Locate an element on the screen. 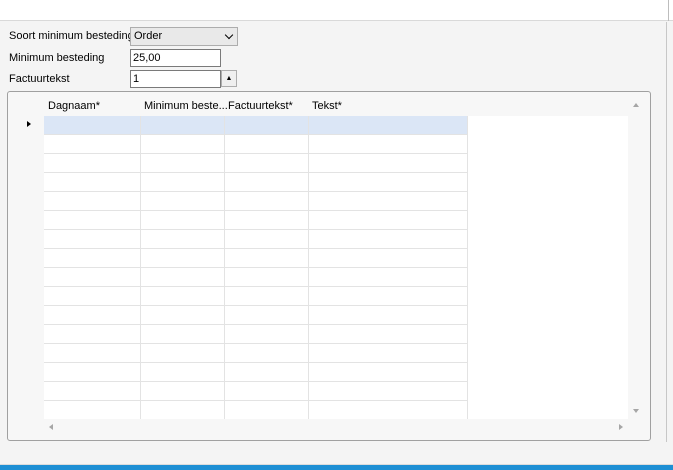 The image size is (673, 470). scroll-right-icon is located at coordinates (621, 427).